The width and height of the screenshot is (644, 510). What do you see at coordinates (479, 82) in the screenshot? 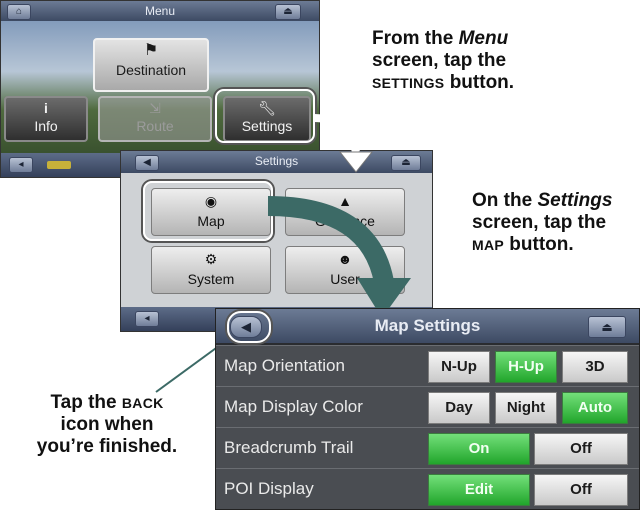
I see `caption-1-line-3: button.` at bounding box center [479, 82].